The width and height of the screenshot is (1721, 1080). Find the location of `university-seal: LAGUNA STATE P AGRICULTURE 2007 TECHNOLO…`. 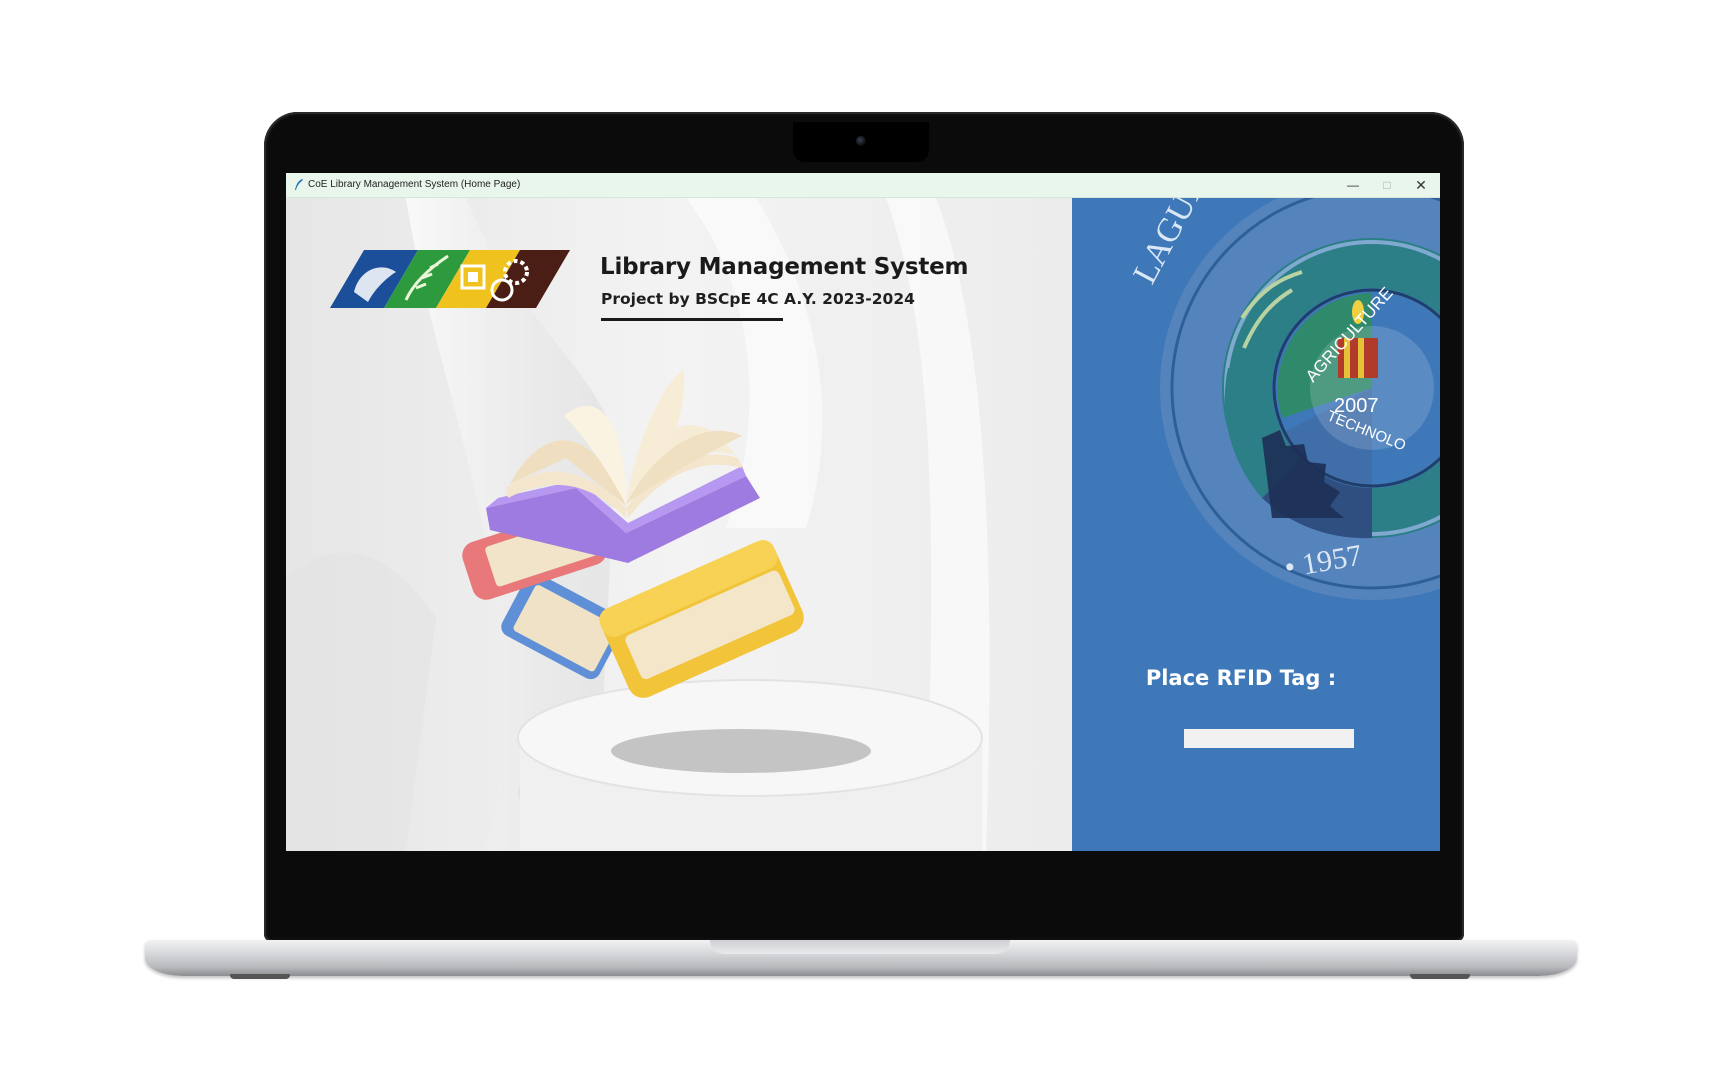

university-seal: LAGUNA STATE P AGRICULTURE 2007 TECHNOLO… is located at coordinates (1283, 399).